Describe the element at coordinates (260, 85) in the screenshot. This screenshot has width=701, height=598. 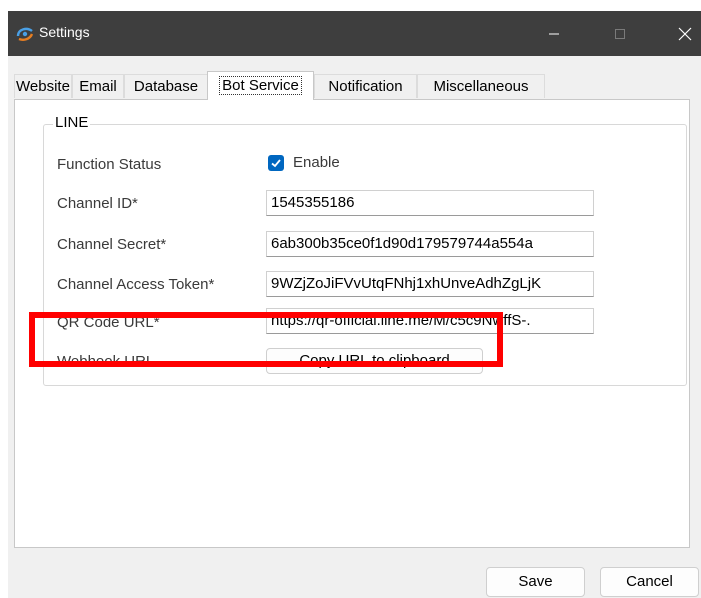
I see `tab-bot-service: Bot Service` at that location.